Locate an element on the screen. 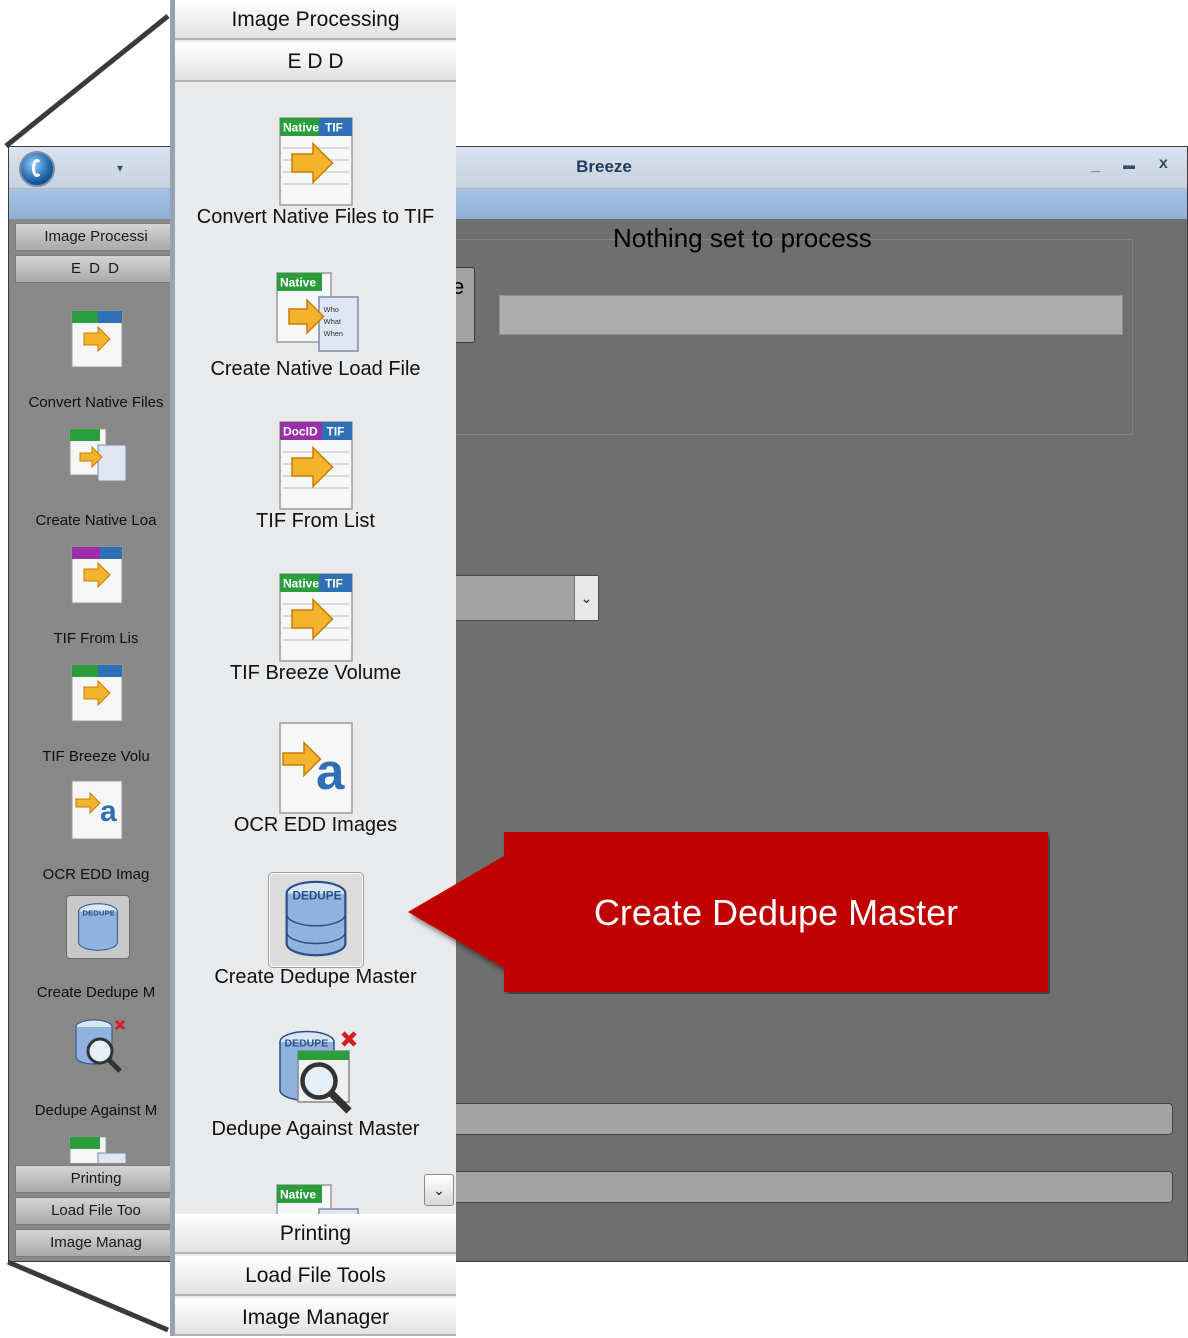 The height and width of the screenshot is (1338, 1188). small-item-dedupe-against-master: Dedupe Against M is located at coordinates (96, 1064).